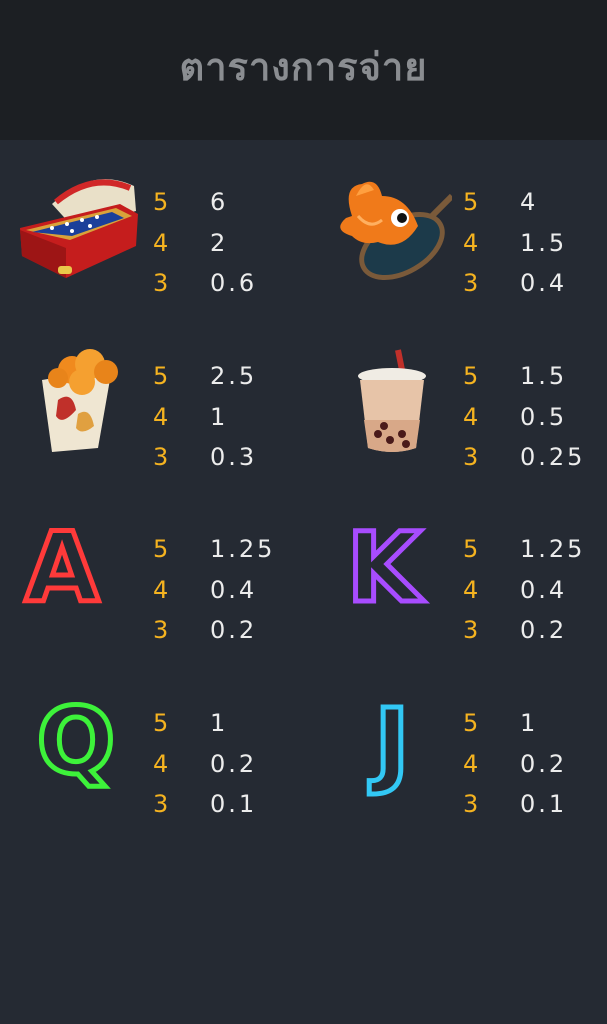 The height and width of the screenshot is (1024, 607). What do you see at coordinates (458, 748) in the screenshot?
I see `symbol-cell-j: J 51 4 0.2 3 0.1` at bounding box center [458, 748].